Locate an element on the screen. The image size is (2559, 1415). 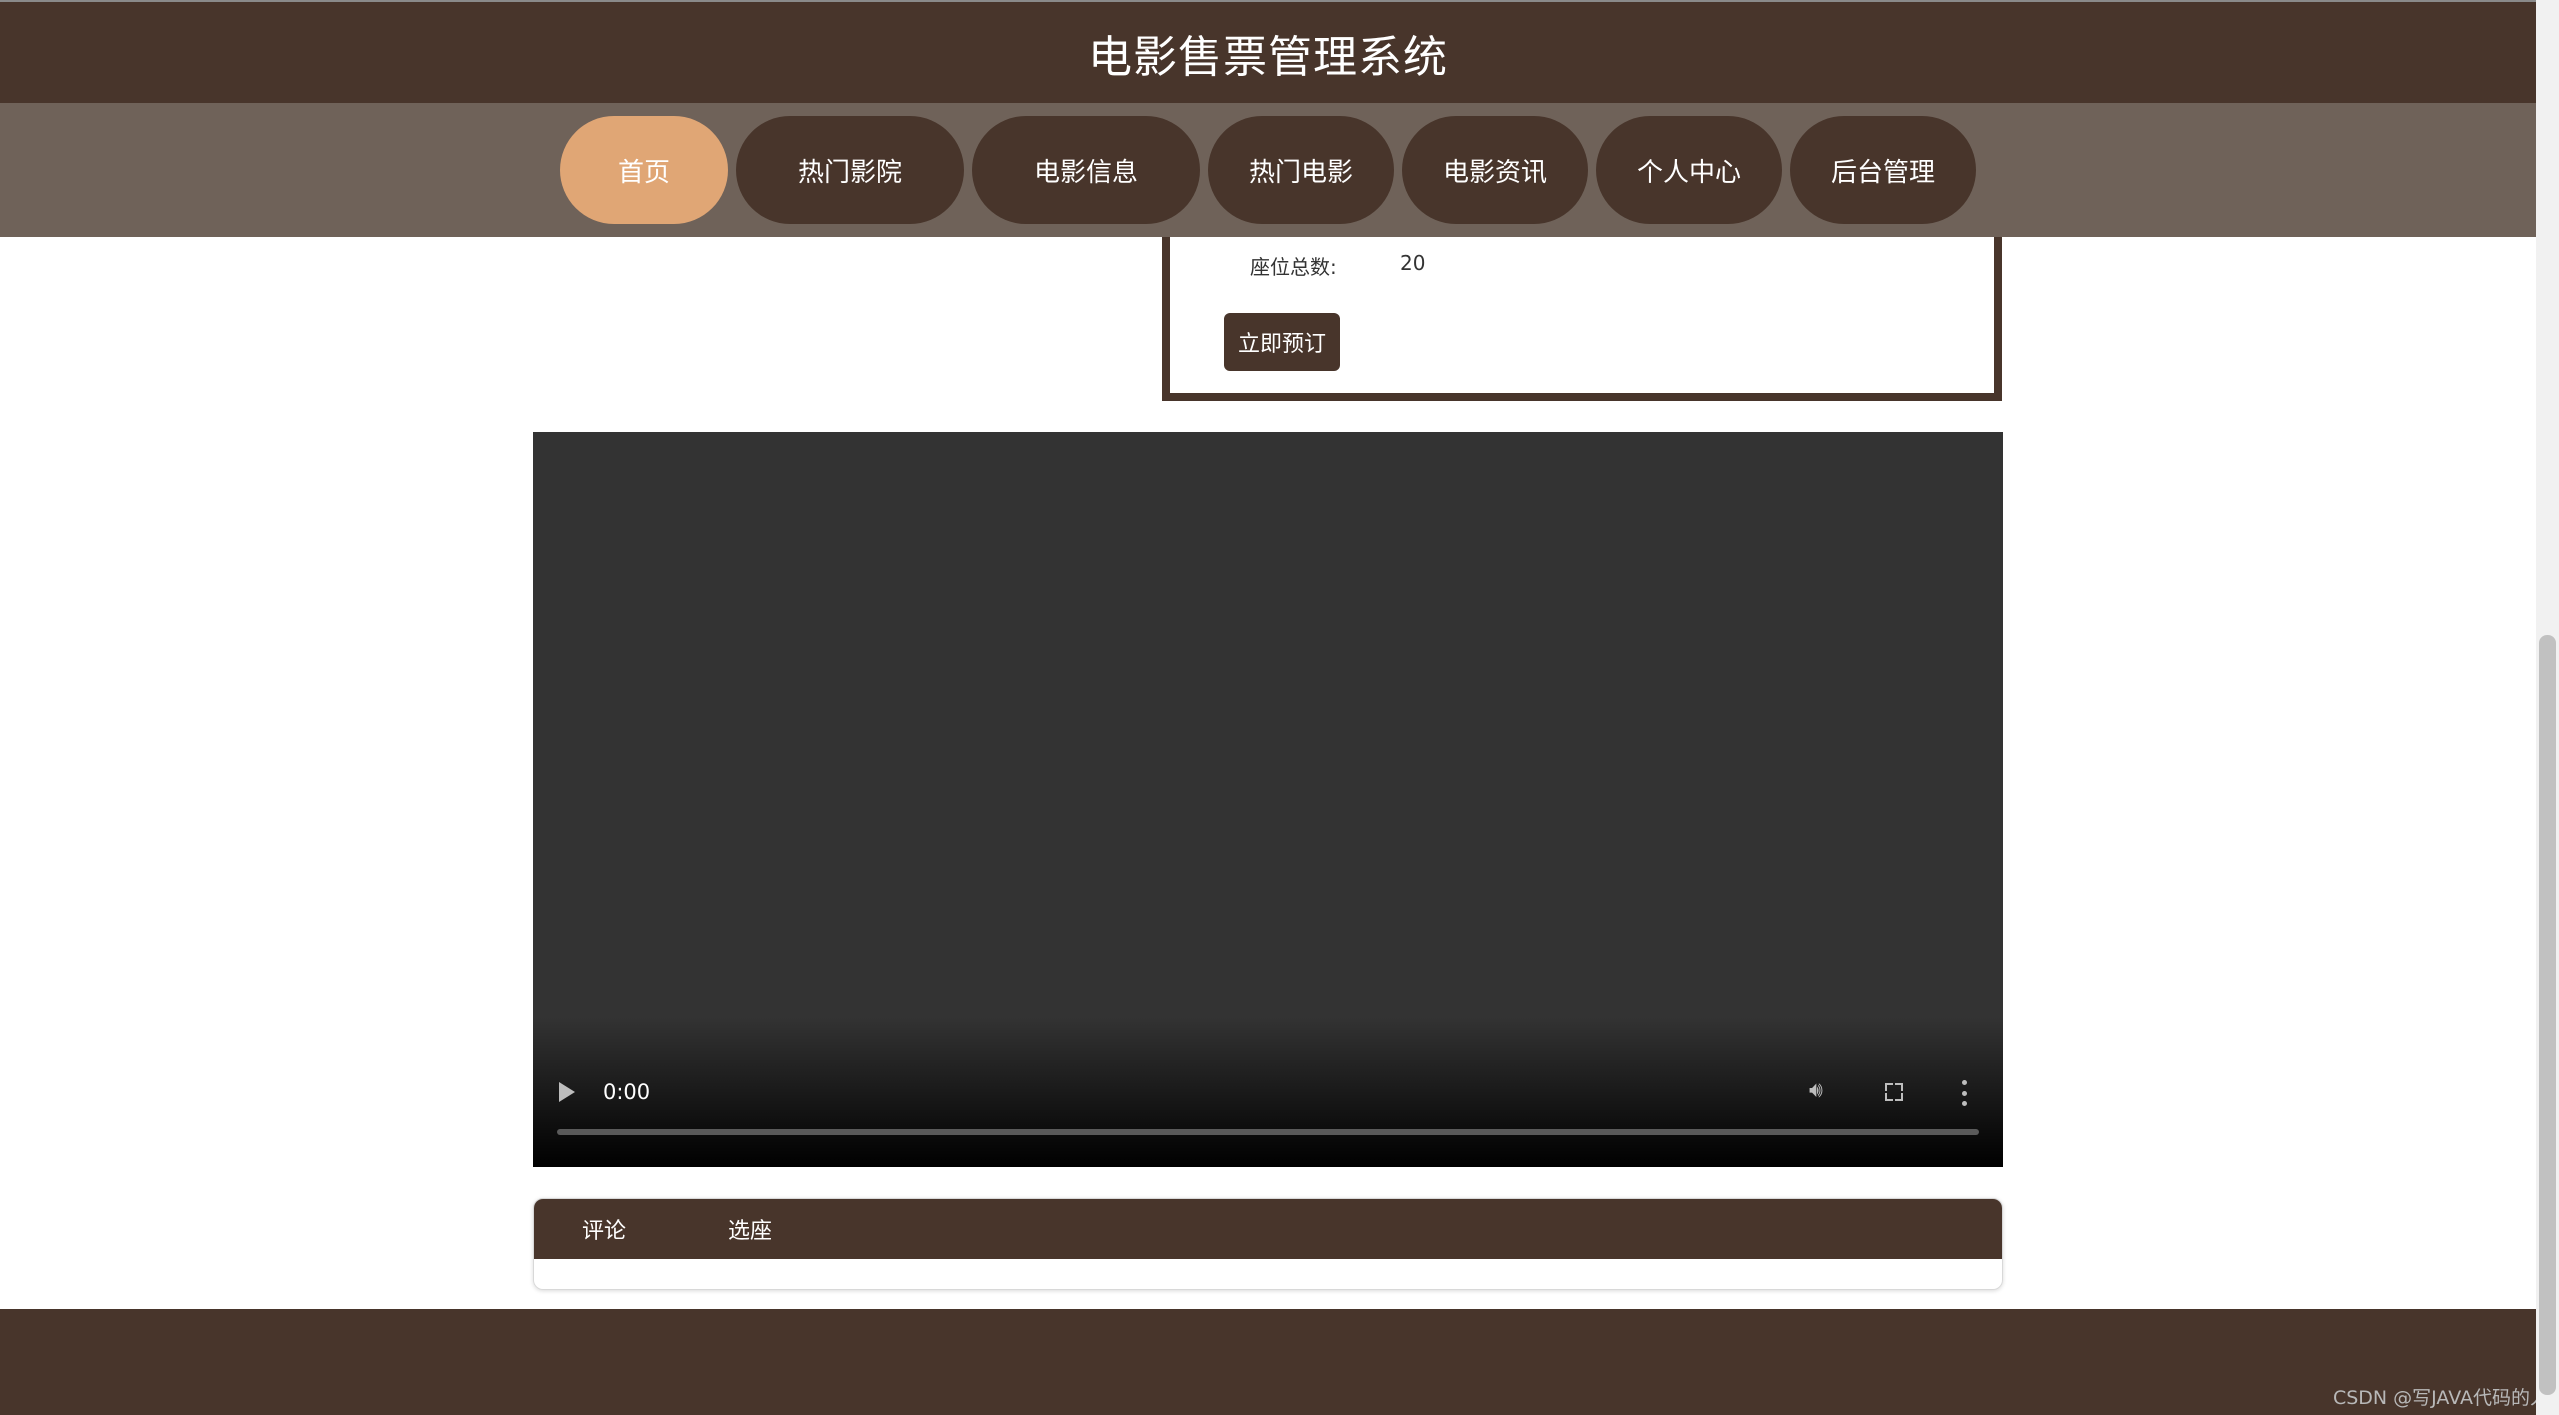
nav-item-profile: 个人中心 is located at coordinates (1689, 170).